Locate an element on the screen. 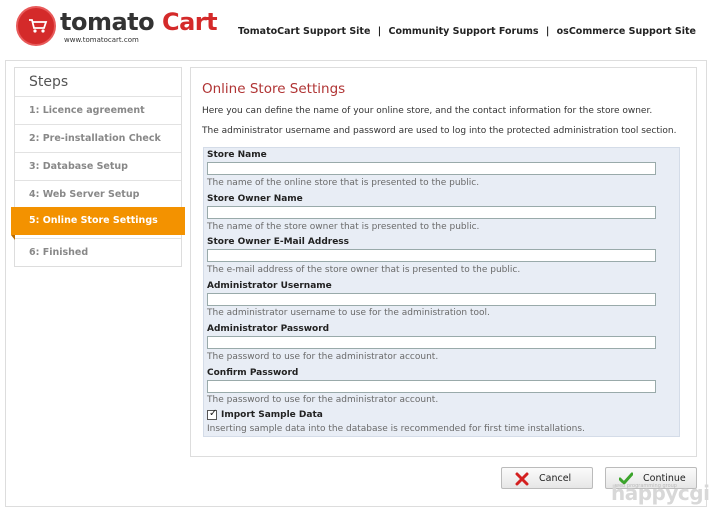 Image resolution: width=715 pixels, height=516 pixels. page-title: Online Store Settings is located at coordinates (274, 89).